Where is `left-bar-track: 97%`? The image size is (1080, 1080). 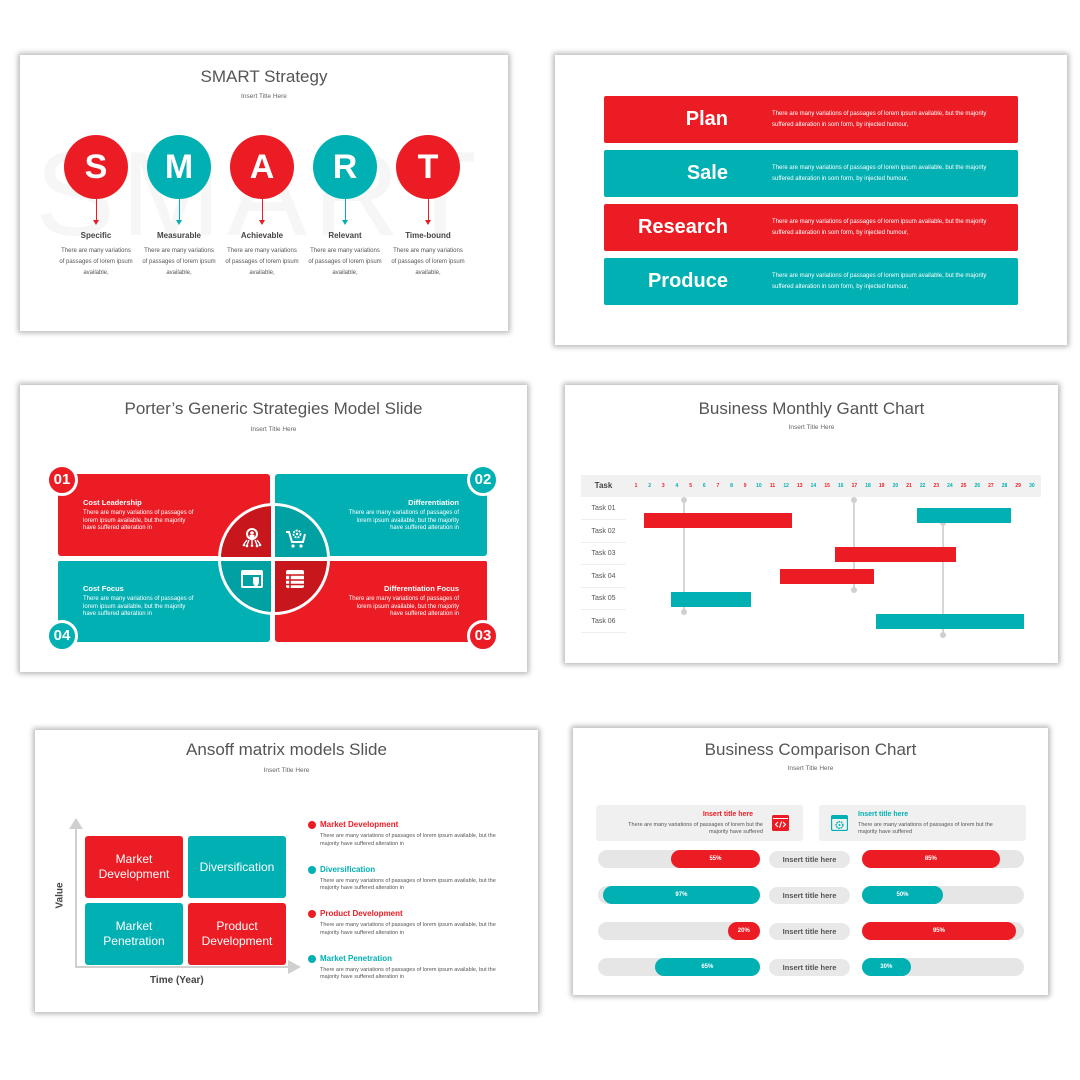 left-bar-track: 97% is located at coordinates (679, 895).